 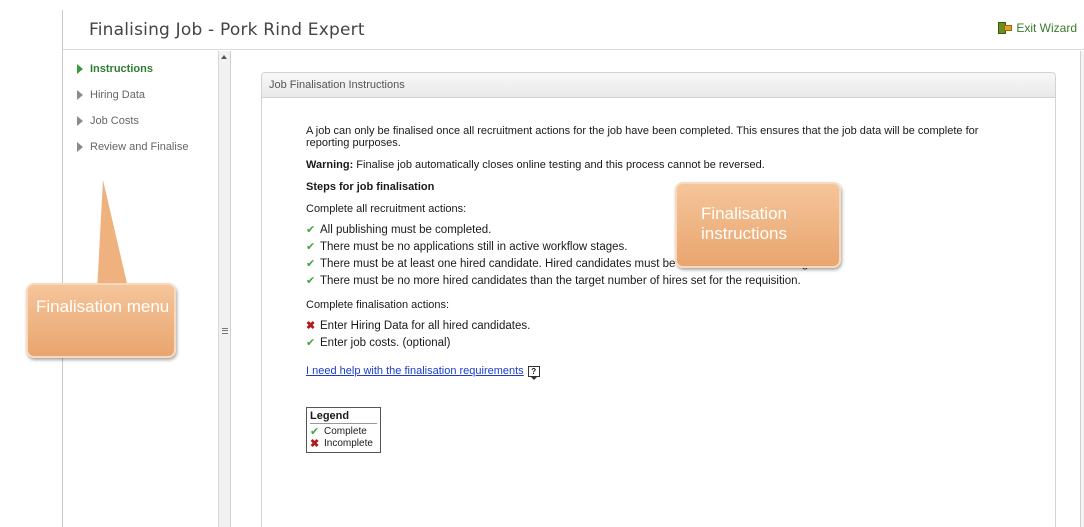 I want to click on sidebar-item-hiring-data: Hiring Data, so click(x=140, y=95).